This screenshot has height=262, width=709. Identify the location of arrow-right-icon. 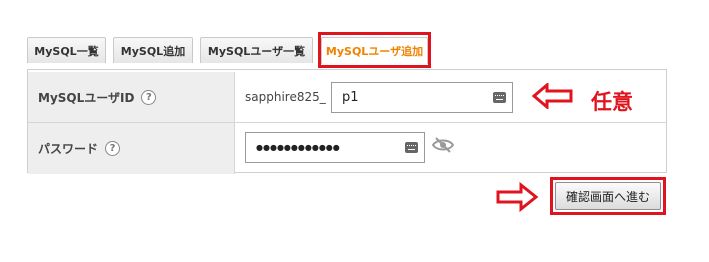
(517, 197).